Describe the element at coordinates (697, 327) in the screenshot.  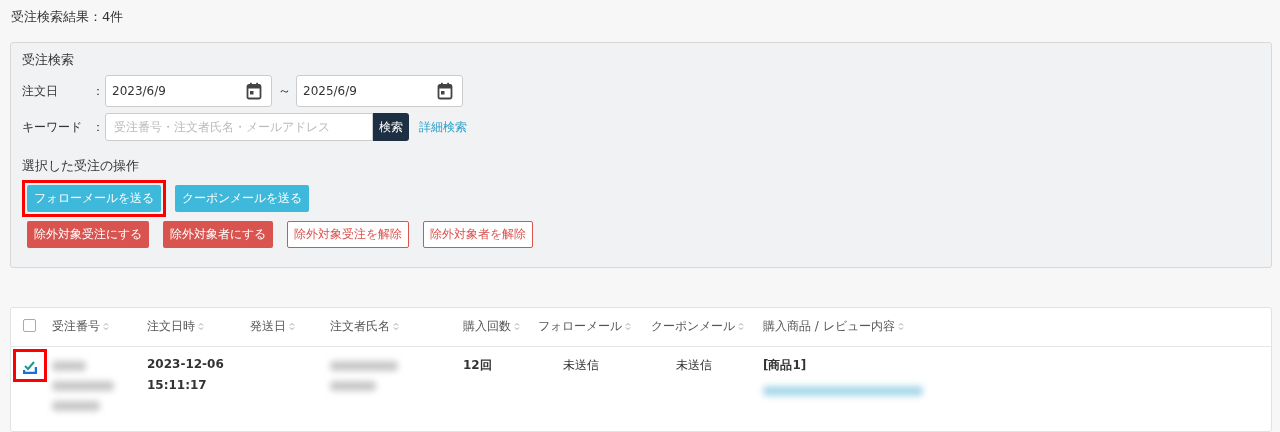
I see `column-header: クーポンメール` at that location.